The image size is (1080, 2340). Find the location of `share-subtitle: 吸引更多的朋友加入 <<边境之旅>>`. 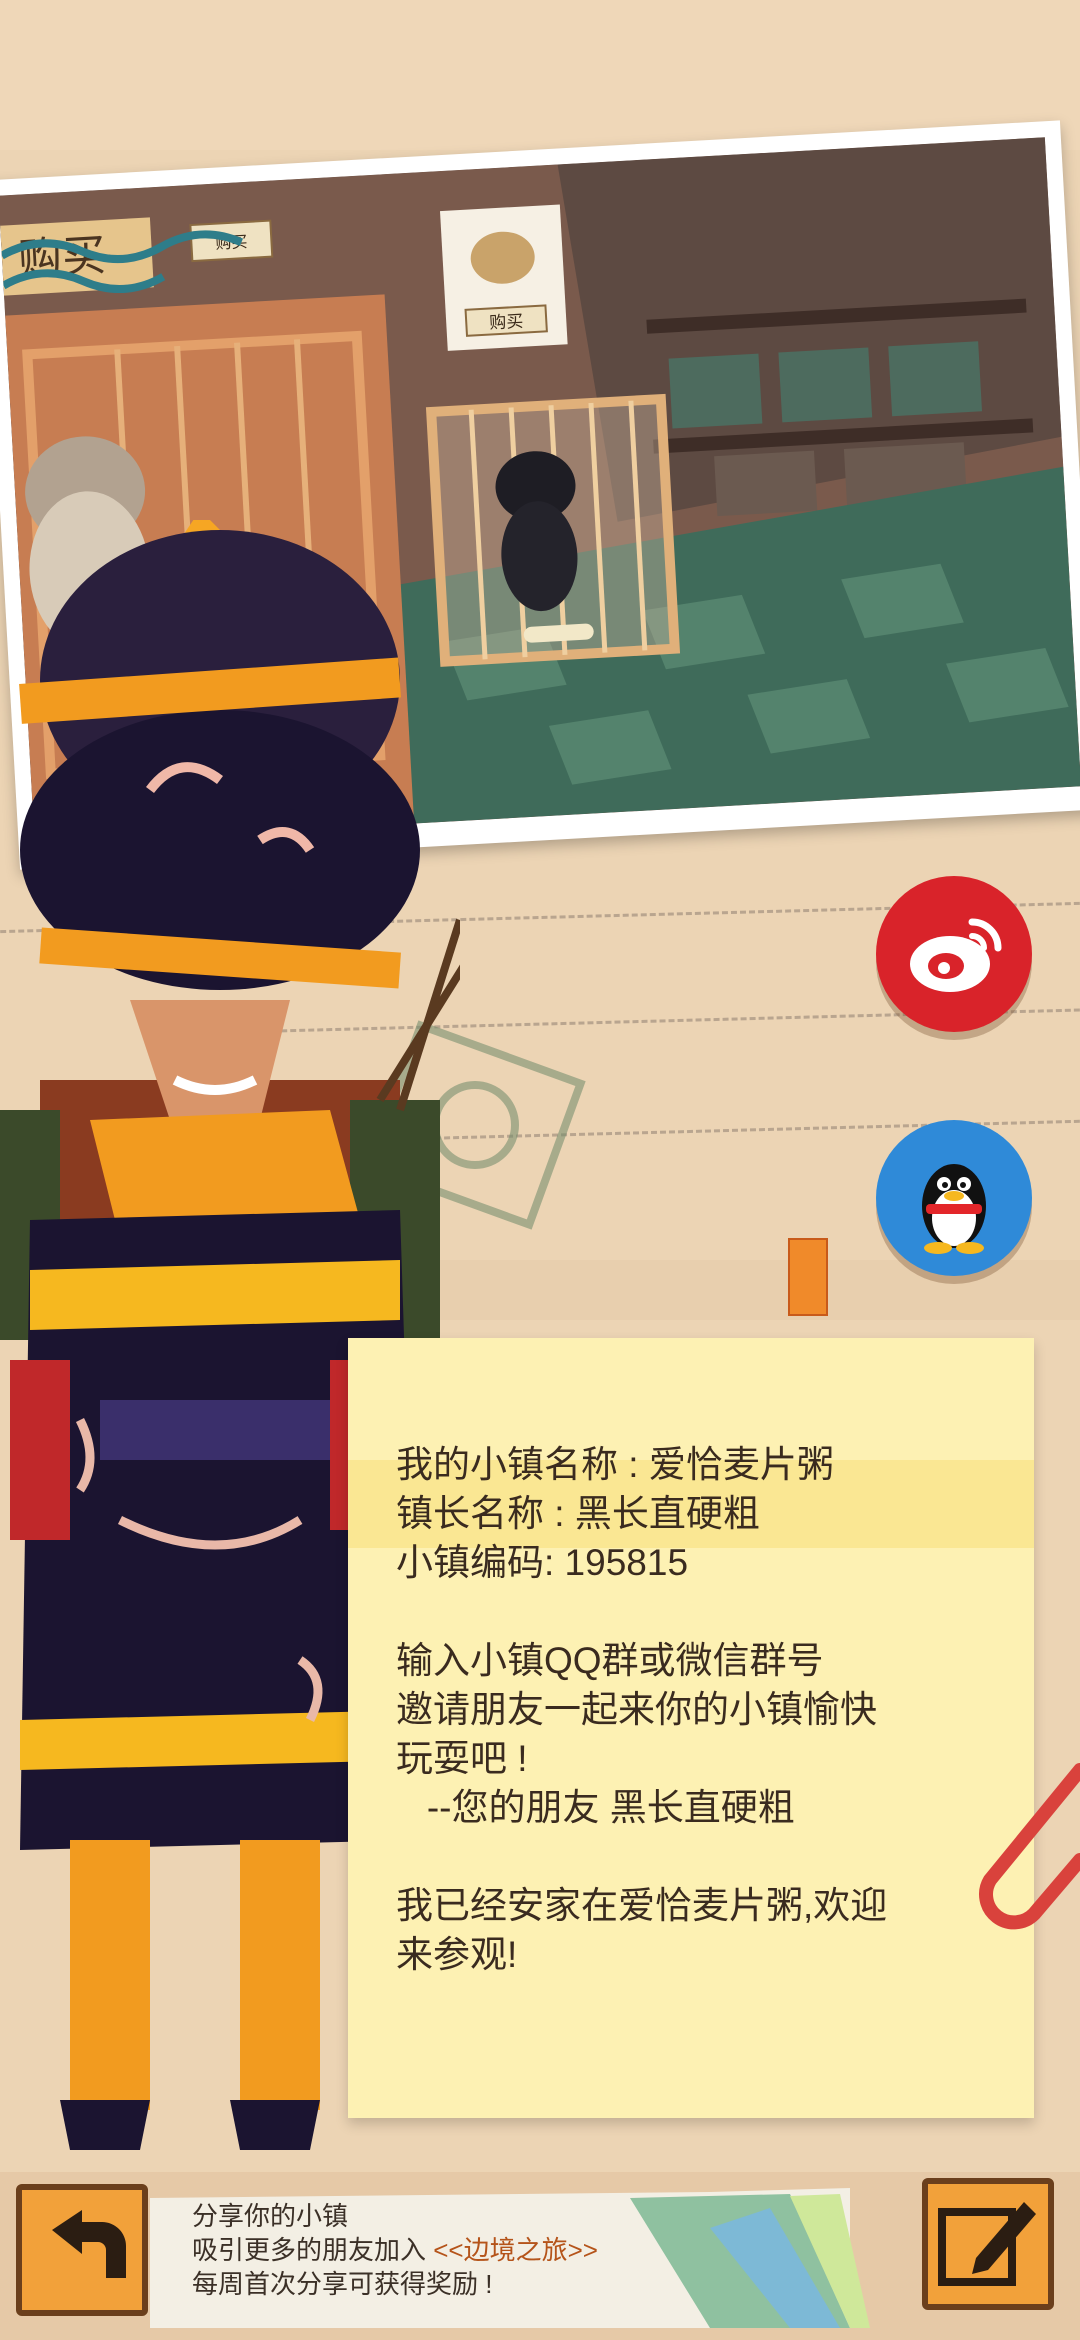

share-subtitle: 吸引更多的朋友加入 <<边境之旅>> is located at coordinates (395, 2248).